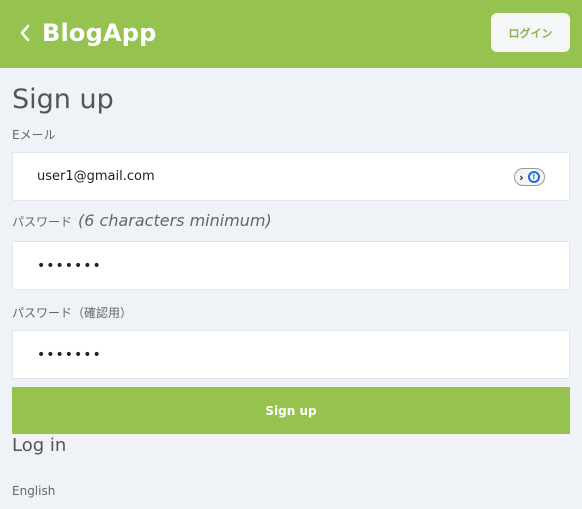 Image resolution: width=582 pixels, height=509 pixels. I want to click on chevron-left-icon, so click(25, 33).